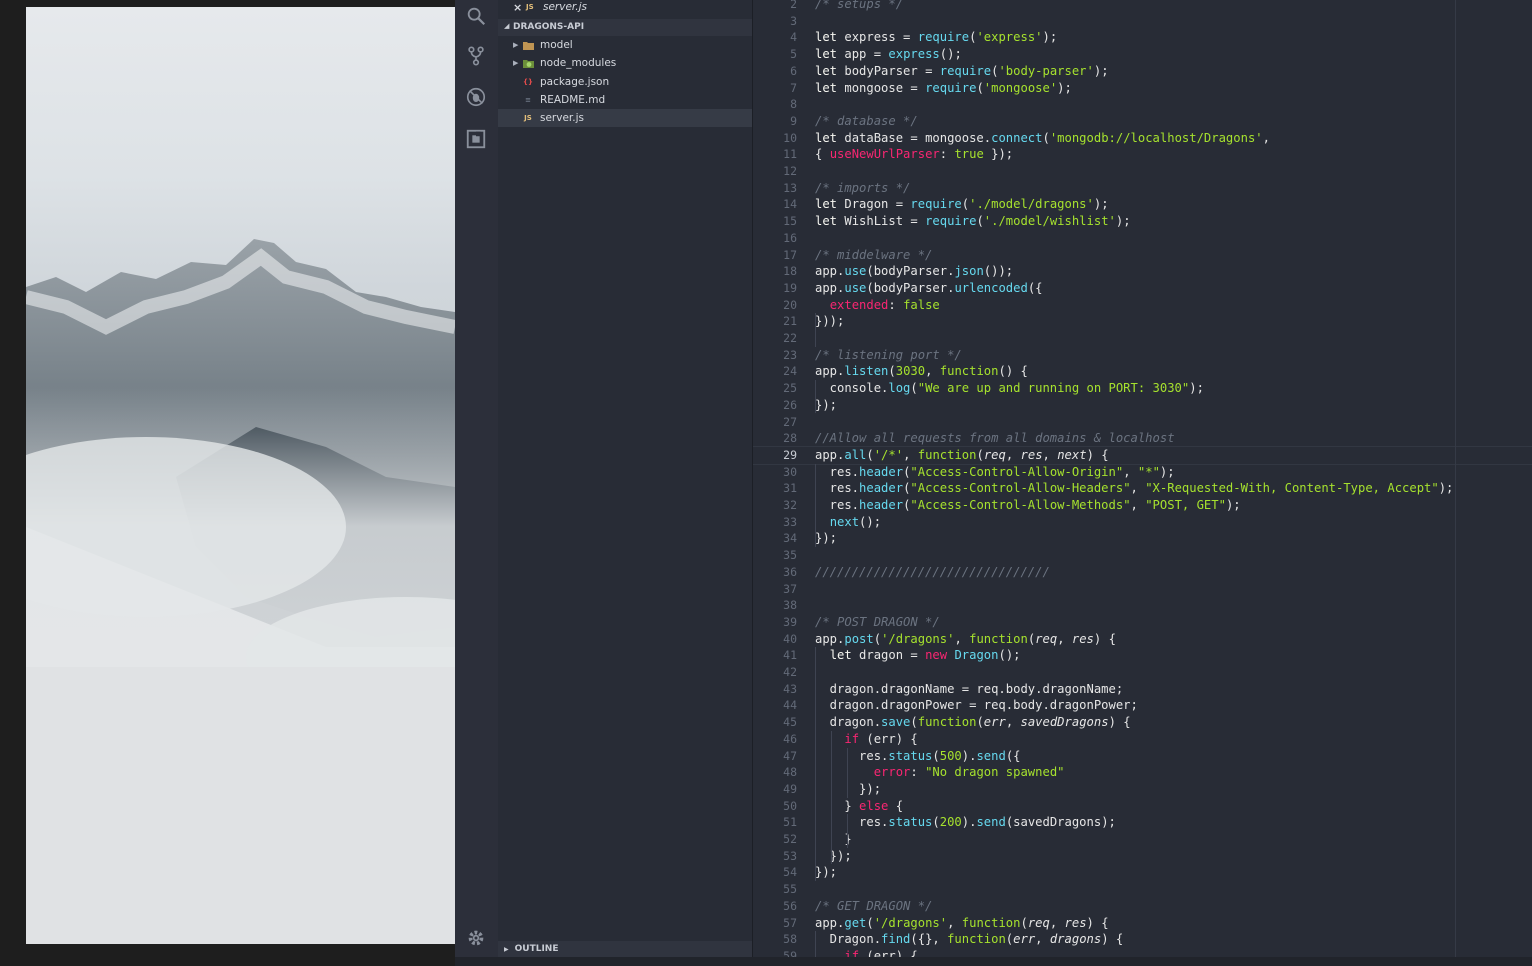 Image resolution: width=1532 pixels, height=966 pixels. I want to click on line-number: 34, so click(790, 538).